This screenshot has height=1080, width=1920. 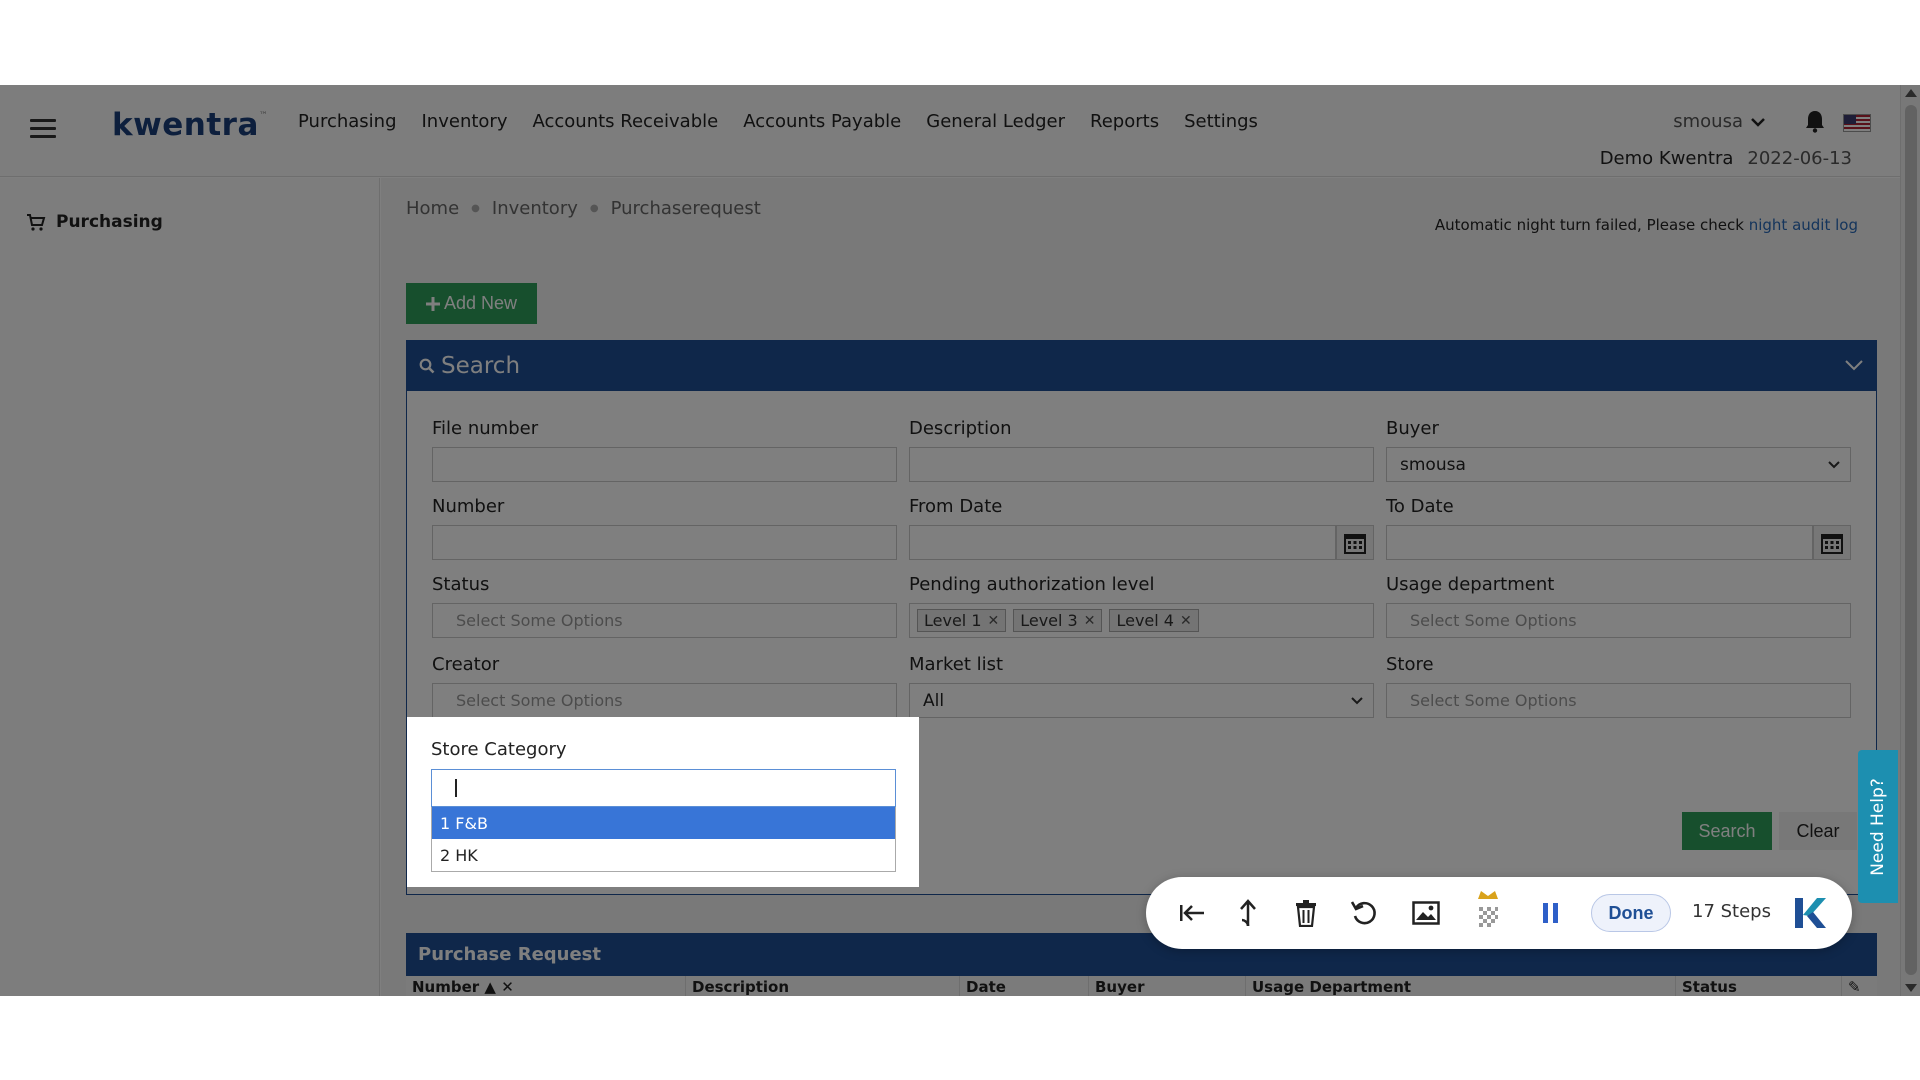 What do you see at coordinates (1731, 911) in the screenshot?
I see `steps-count: 17 Steps` at bounding box center [1731, 911].